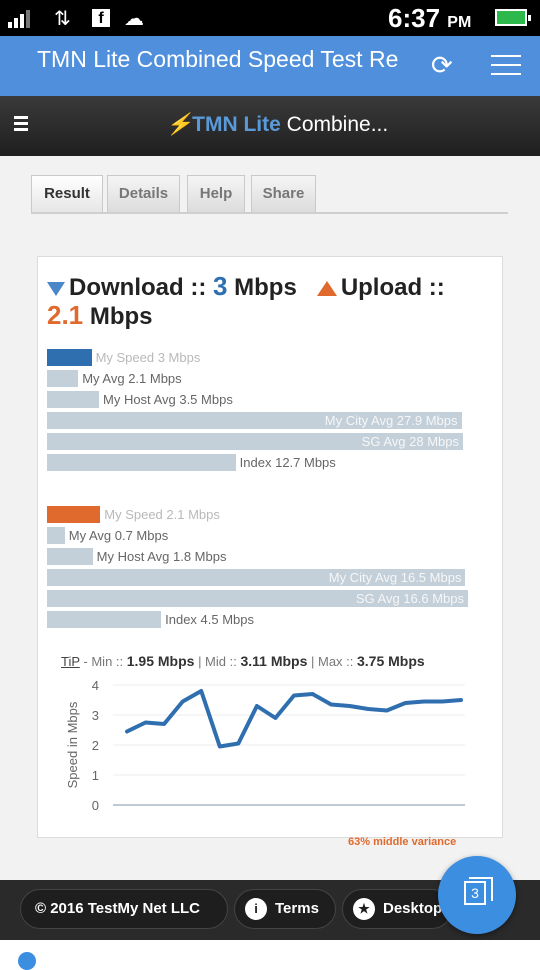 This screenshot has height=970, width=540. What do you see at coordinates (67, 194) in the screenshot?
I see `tab-result: Result` at bounding box center [67, 194].